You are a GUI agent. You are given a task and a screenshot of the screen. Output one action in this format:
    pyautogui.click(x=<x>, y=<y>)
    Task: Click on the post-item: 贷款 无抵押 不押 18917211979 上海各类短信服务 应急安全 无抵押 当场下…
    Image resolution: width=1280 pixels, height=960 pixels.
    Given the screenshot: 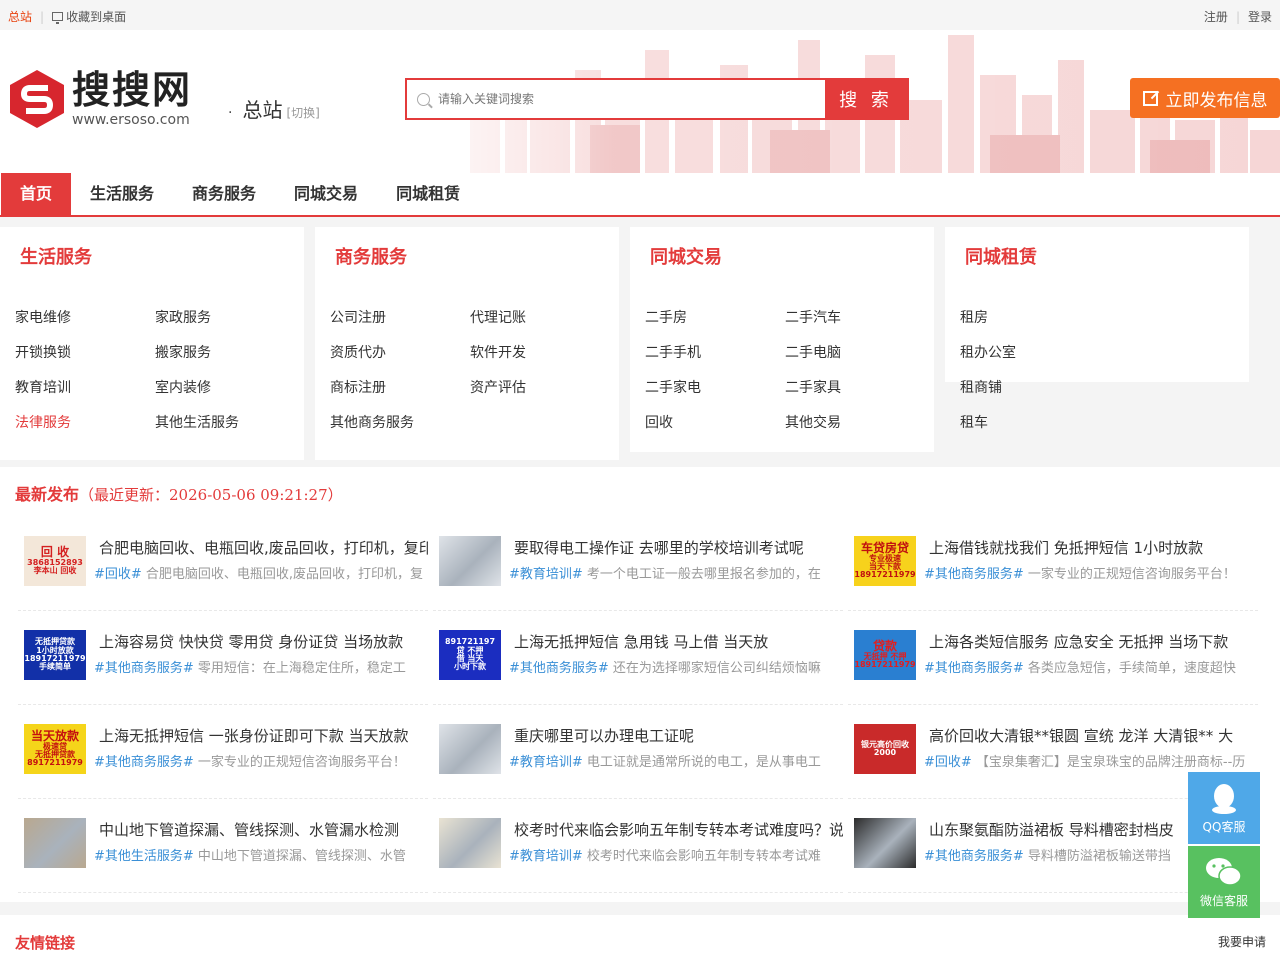 What is the action you would take?
    pyautogui.click(x=1053, y=658)
    